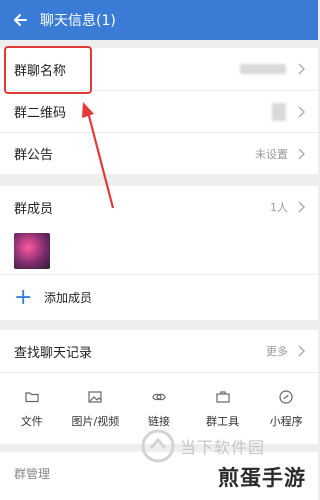 Image resolution: width=320 pixels, height=500 pixels. Describe the element at coordinates (48, 70) in the screenshot. I see `annotation-highlight-box` at that location.